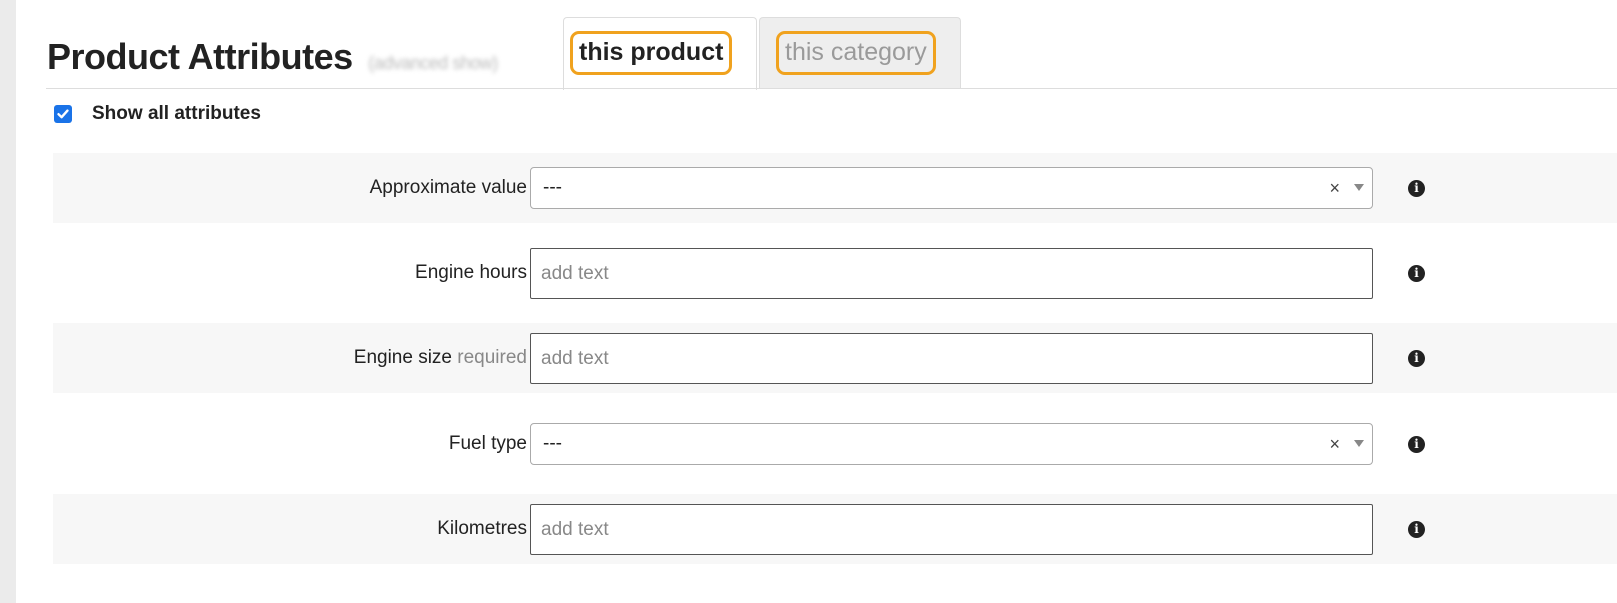 The image size is (1617, 603). What do you see at coordinates (433, 63) in the screenshot?
I see `advanced-show-toggle: (advanced show)` at bounding box center [433, 63].